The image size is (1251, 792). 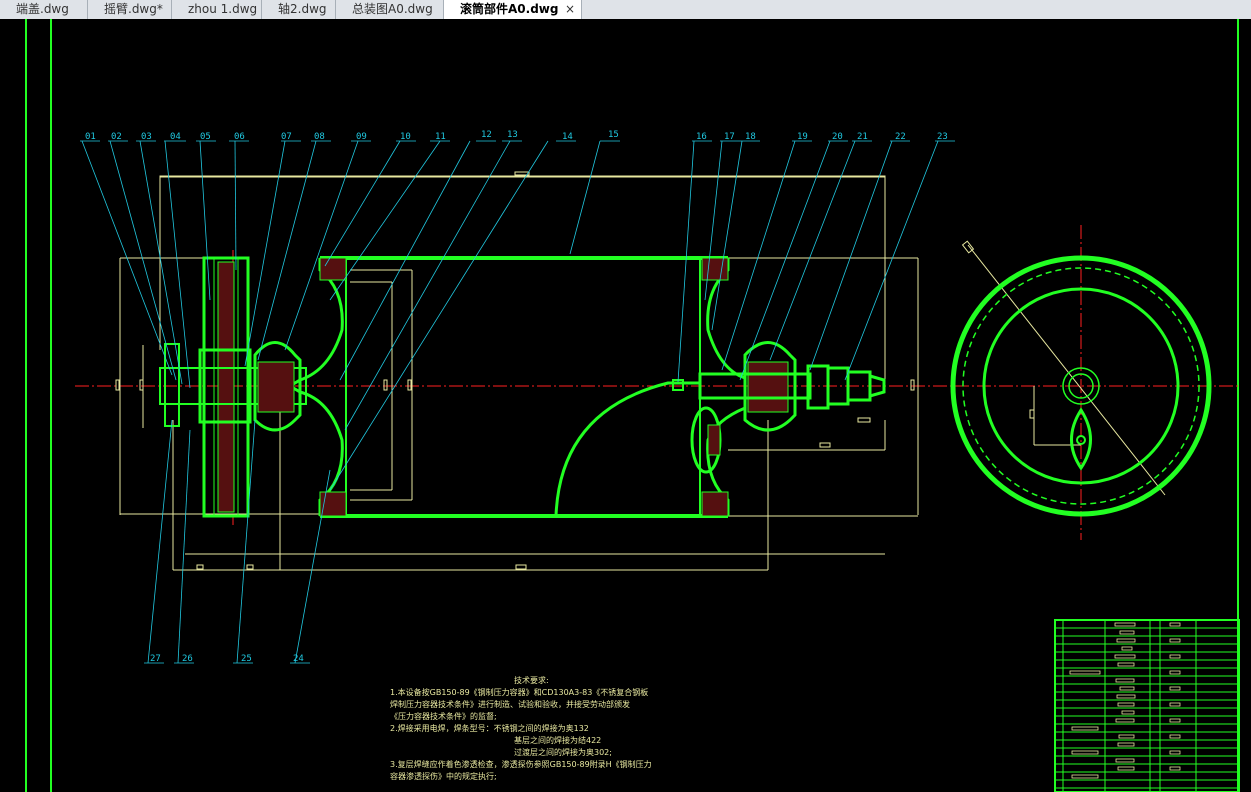 I want to click on notes-line: 《压力容器技术条件》的监督;, so click(x=443, y=716).